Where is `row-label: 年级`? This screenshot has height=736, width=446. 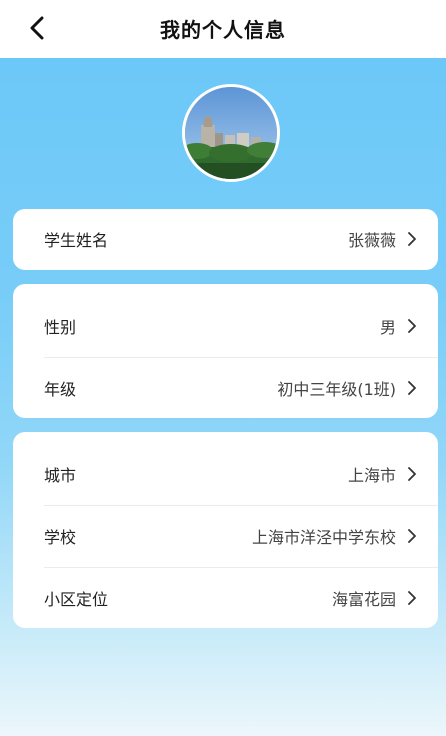 row-label: 年级 is located at coordinates (60, 389).